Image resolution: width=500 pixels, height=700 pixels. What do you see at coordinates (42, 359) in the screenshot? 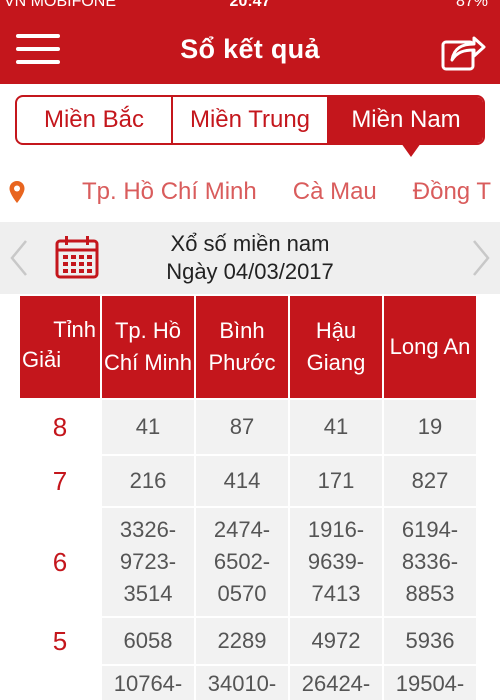
I see `prize-header-label: Giải` at bounding box center [42, 359].